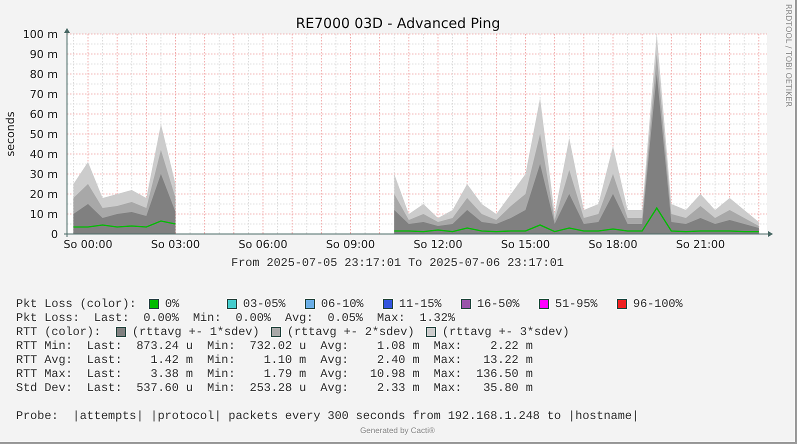  What do you see at coordinates (40, 34) in the screenshot?
I see `y-tick-label: 100 m` at bounding box center [40, 34].